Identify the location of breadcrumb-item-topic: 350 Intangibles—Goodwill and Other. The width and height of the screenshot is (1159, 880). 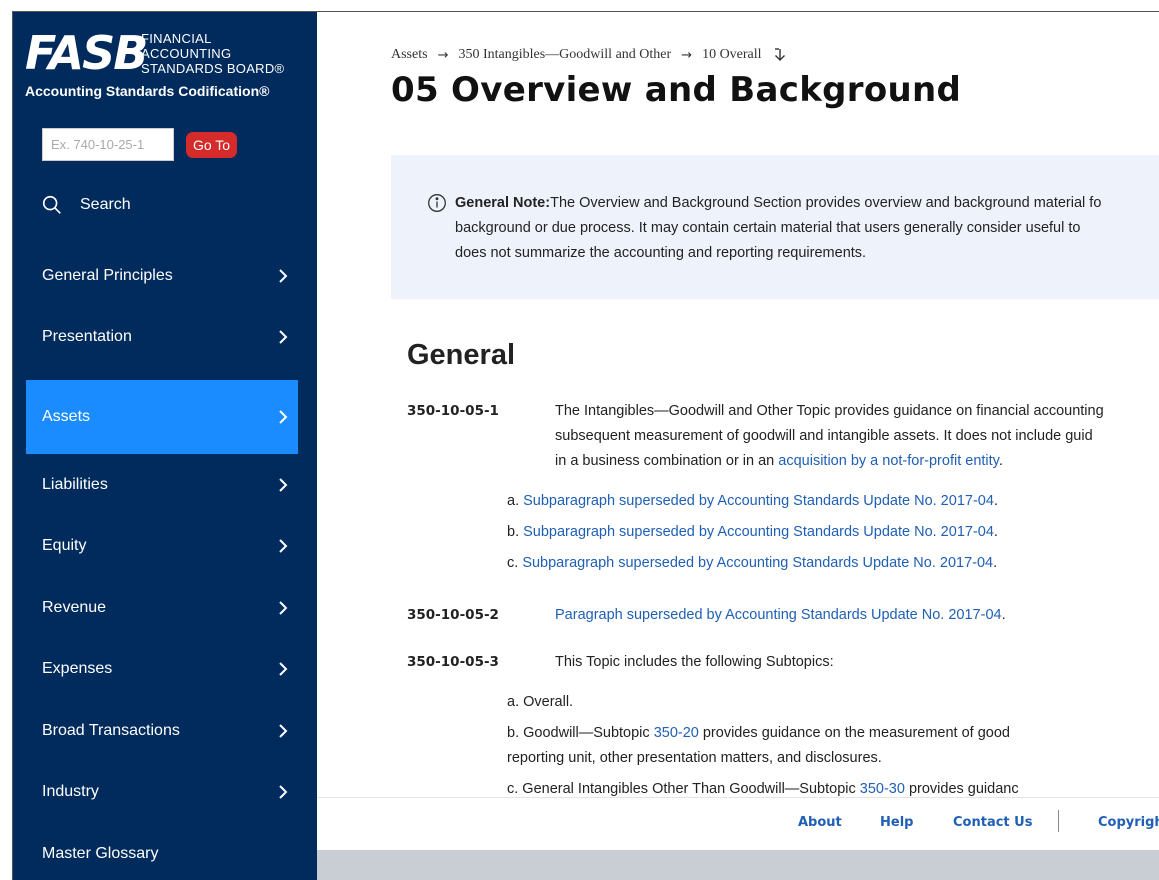
(564, 55).